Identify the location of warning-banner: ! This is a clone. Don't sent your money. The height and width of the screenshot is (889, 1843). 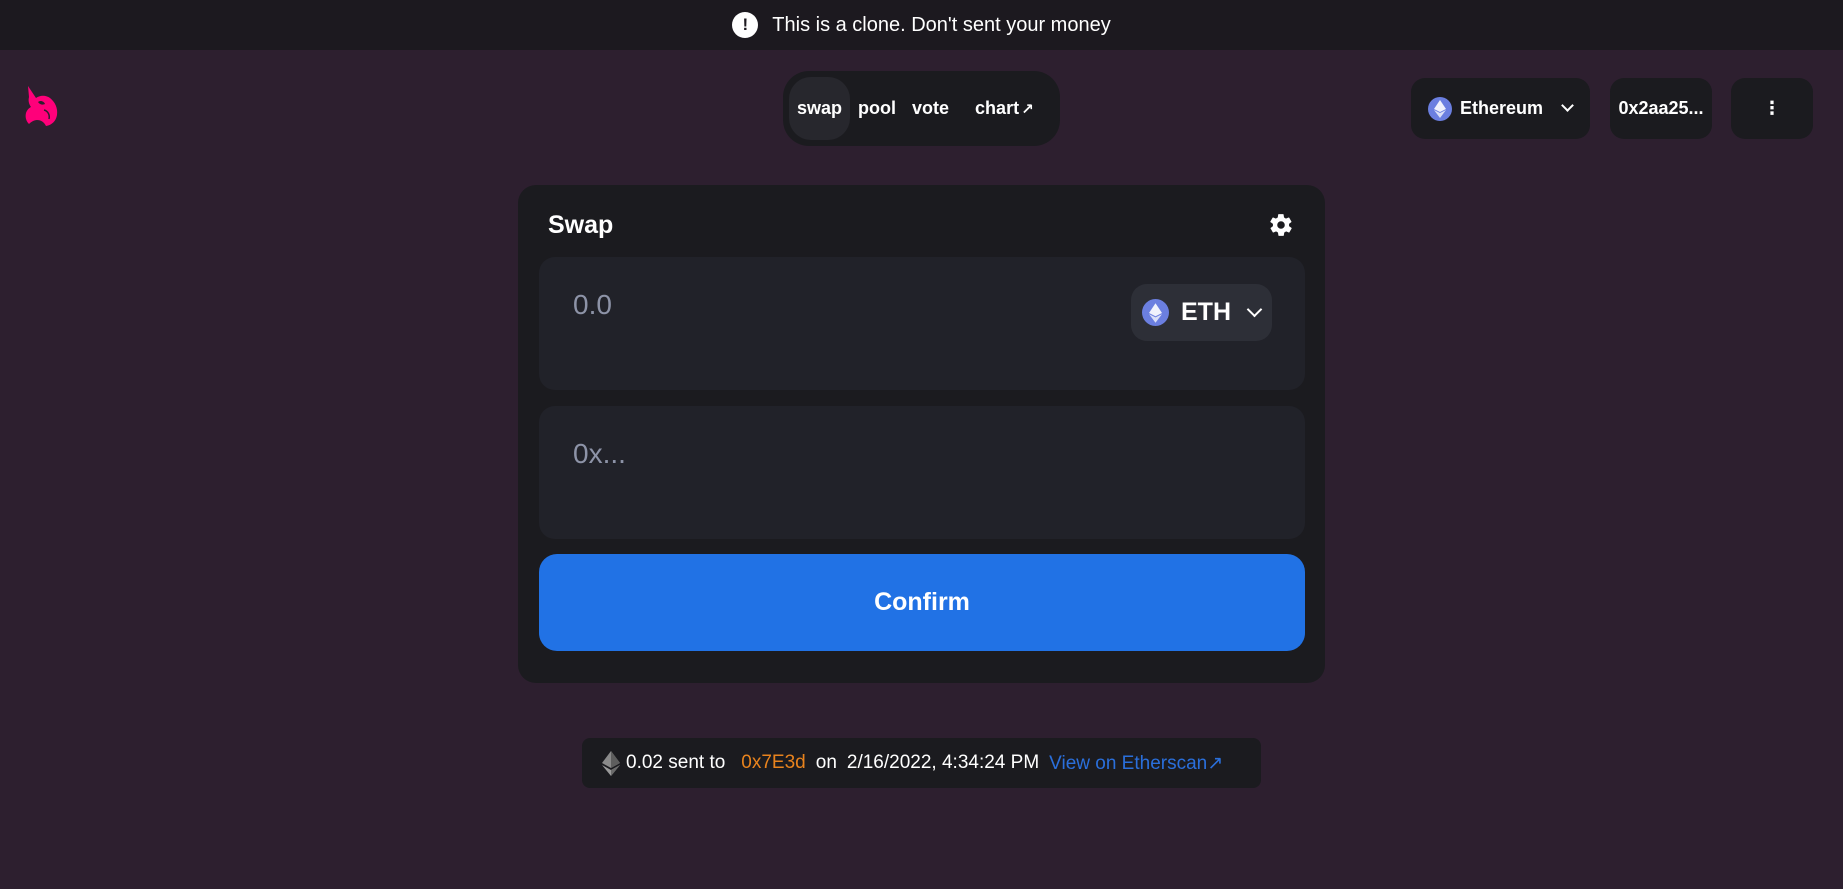
(921, 25).